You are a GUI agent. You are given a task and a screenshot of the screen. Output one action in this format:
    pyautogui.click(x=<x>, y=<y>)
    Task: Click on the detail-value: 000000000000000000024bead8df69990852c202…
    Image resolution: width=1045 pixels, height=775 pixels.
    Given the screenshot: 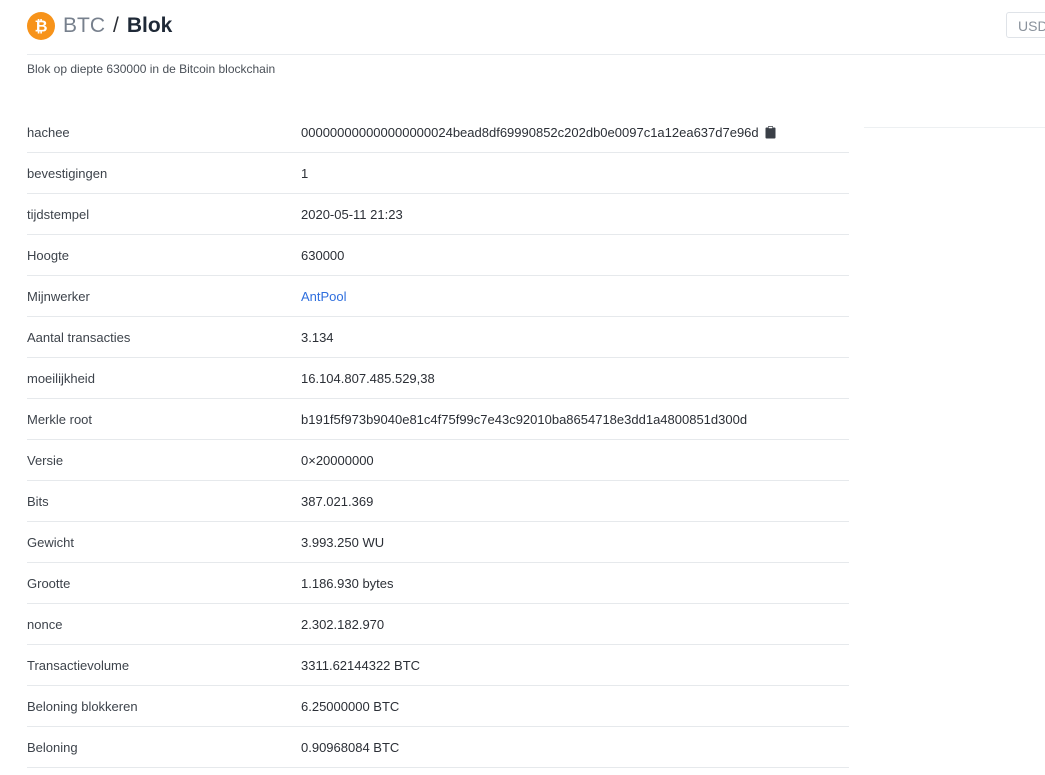 What is the action you would take?
    pyautogui.click(x=538, y=132)
    